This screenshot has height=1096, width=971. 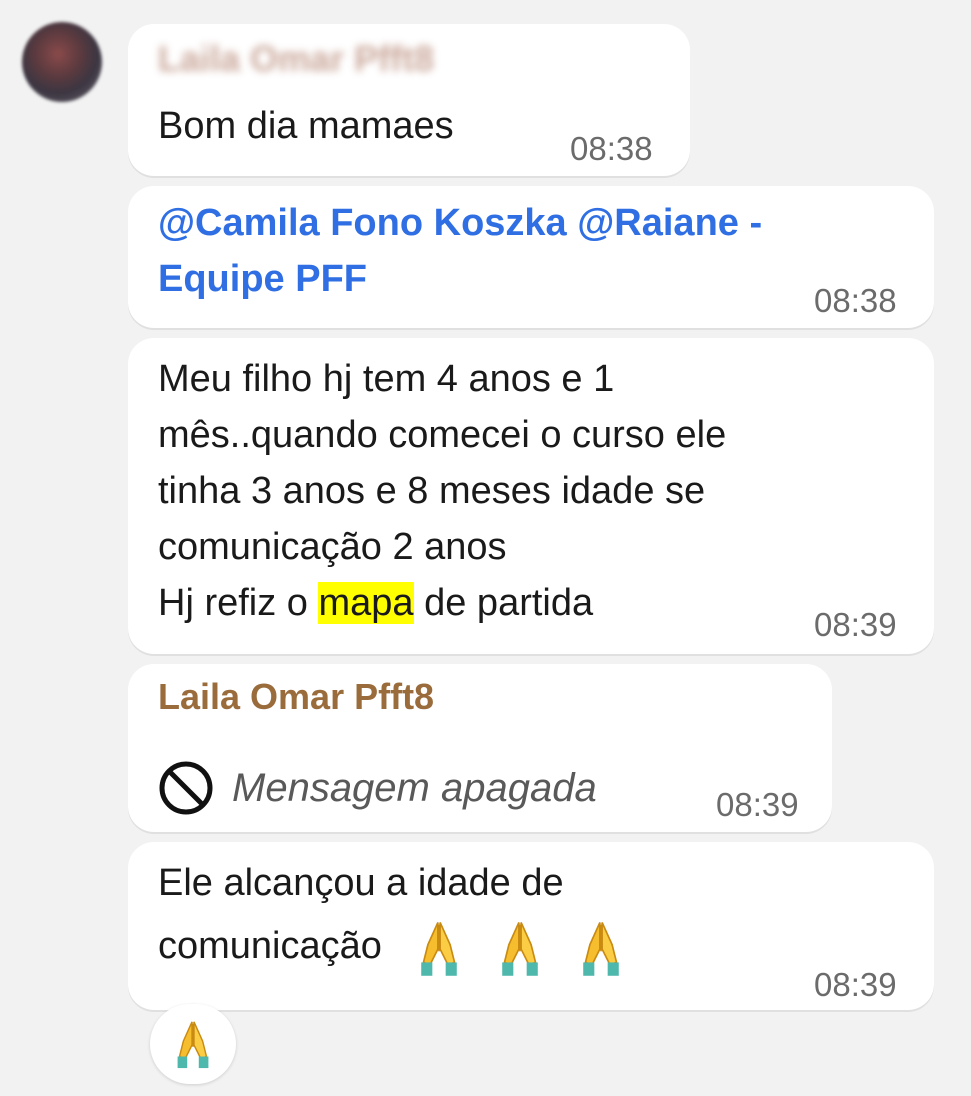 What do you see at coordinates (361, 883) in the screenshot?
I see `message-text: Ele alcançou a idade de` at bounding box center [361, 883].